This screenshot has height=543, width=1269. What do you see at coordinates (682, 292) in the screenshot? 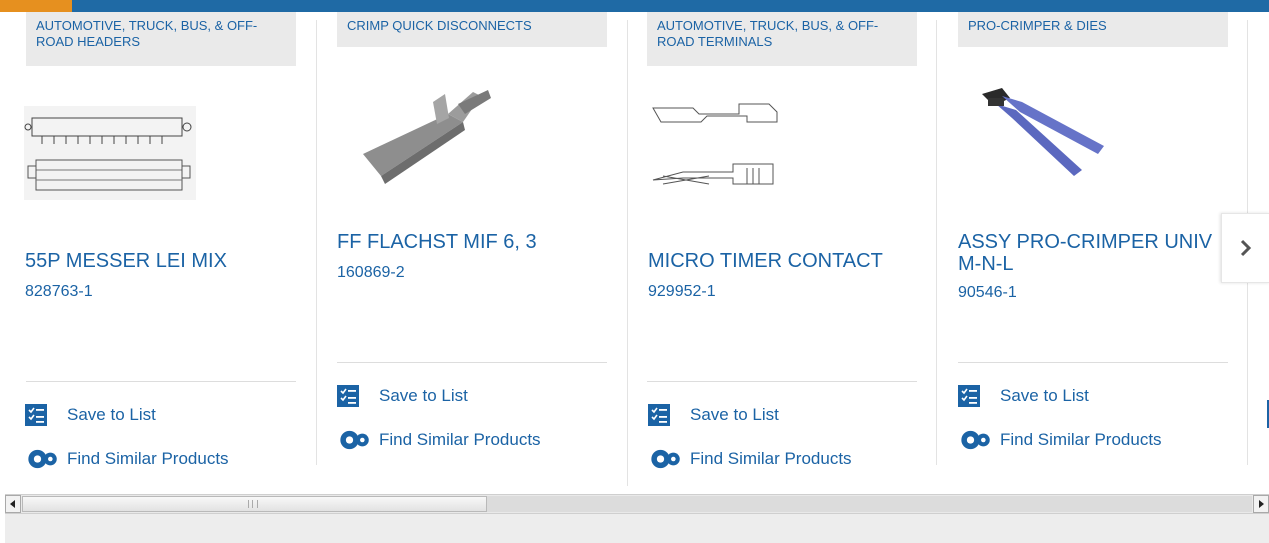
I see `part-number: 929952-1` at bounding box center [682, 292].